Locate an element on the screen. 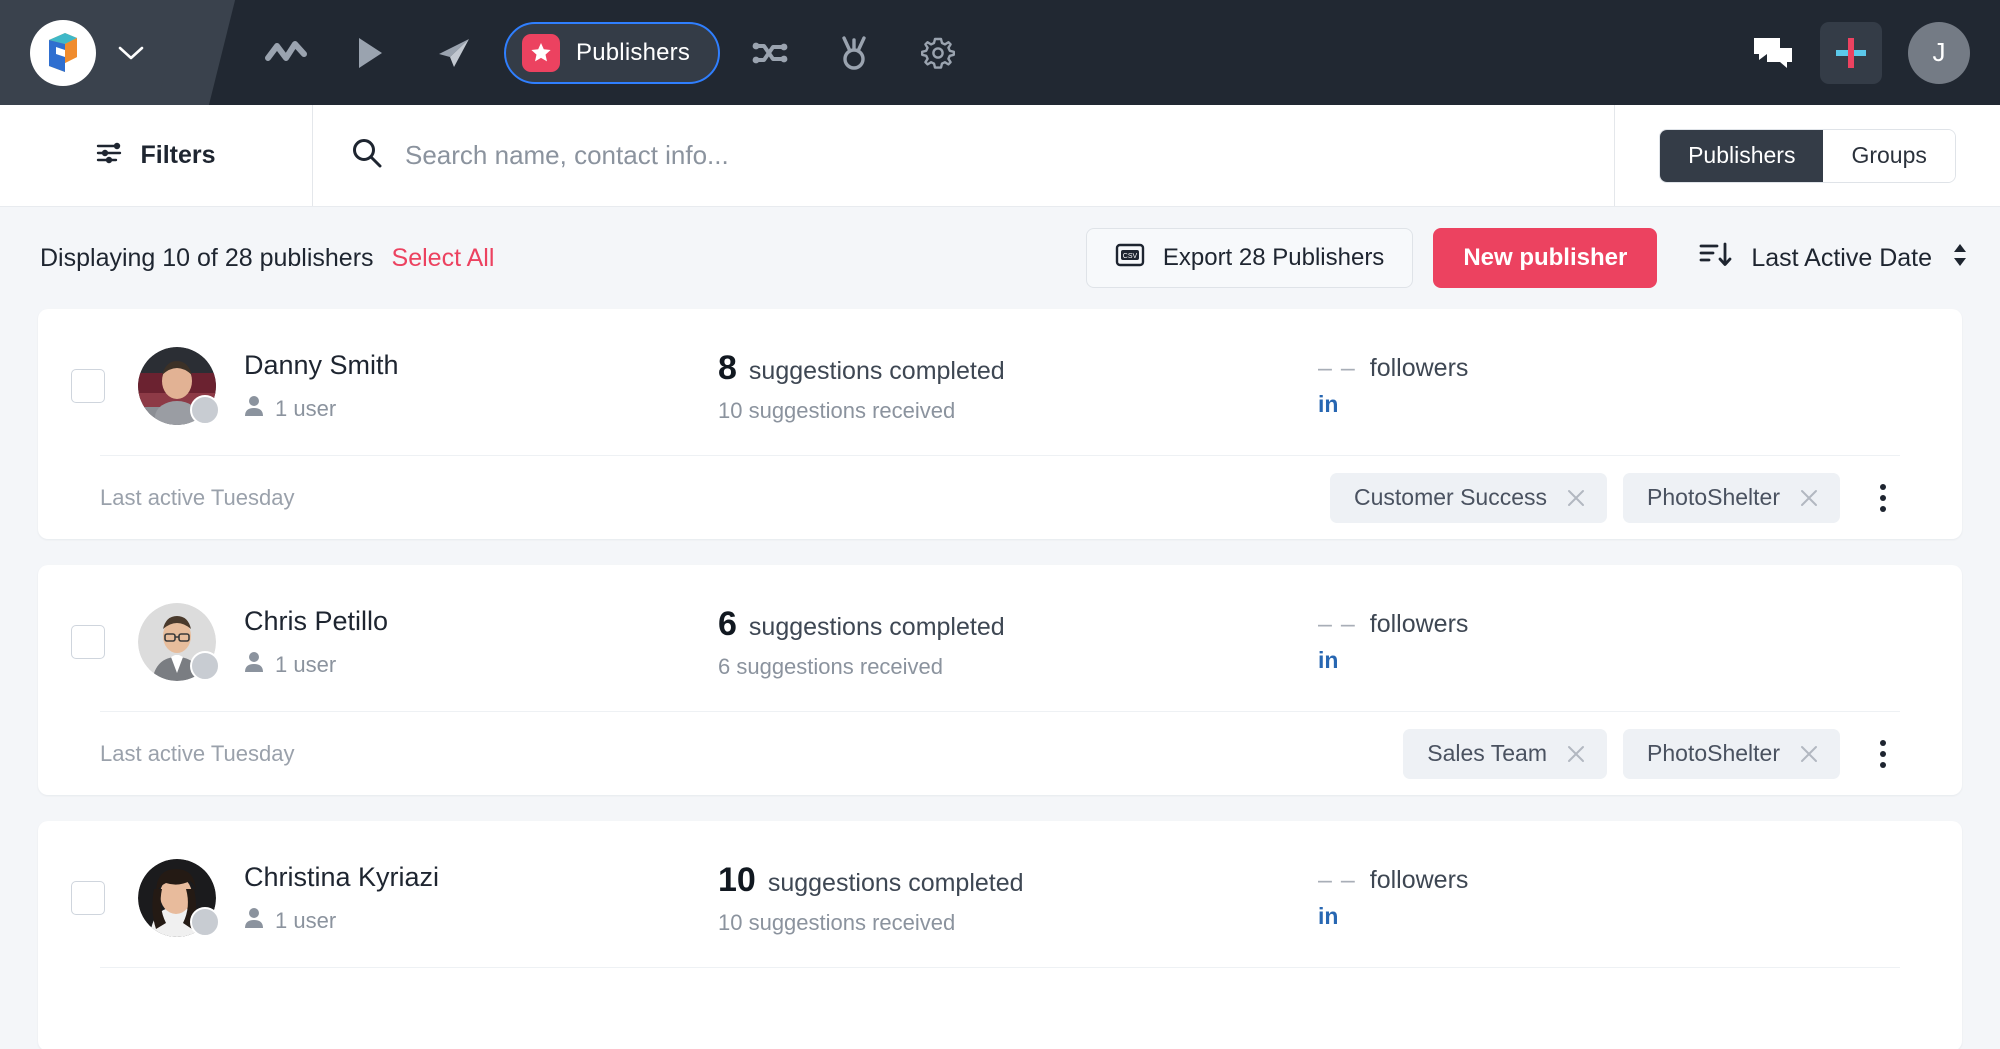 The width and height of the screenshot is (2000, 1049). toggle-publishers: Publishers is located at coordinates (1742, 155).